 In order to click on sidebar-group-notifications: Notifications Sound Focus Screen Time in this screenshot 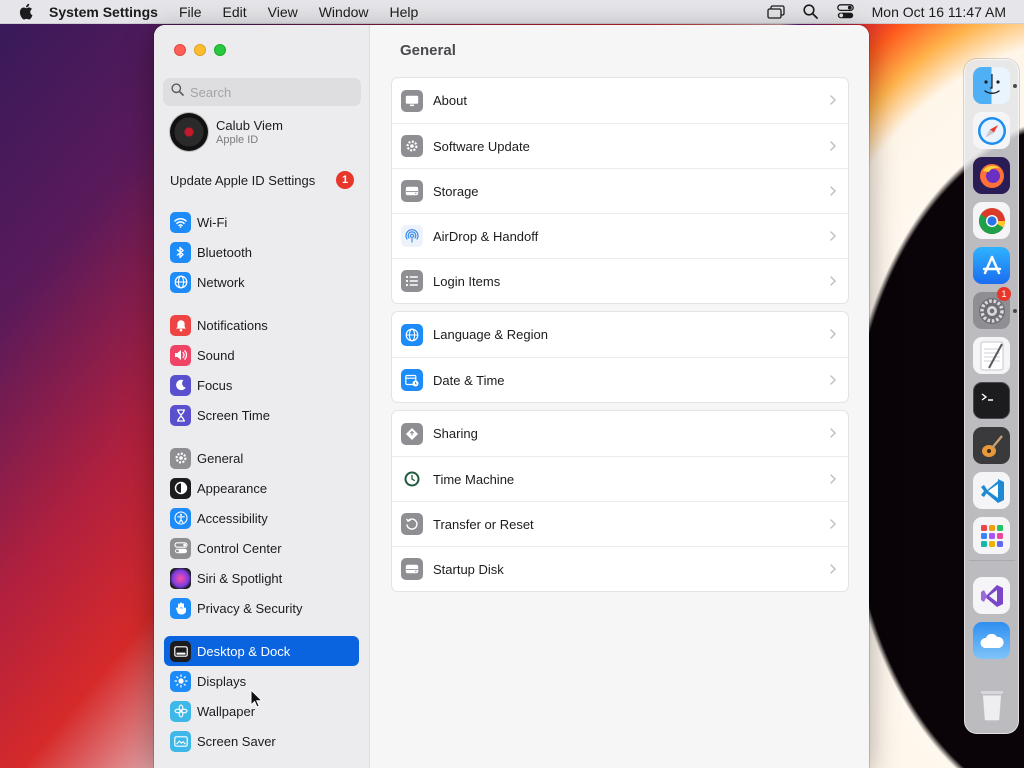, I will do `click(261, 370)`.